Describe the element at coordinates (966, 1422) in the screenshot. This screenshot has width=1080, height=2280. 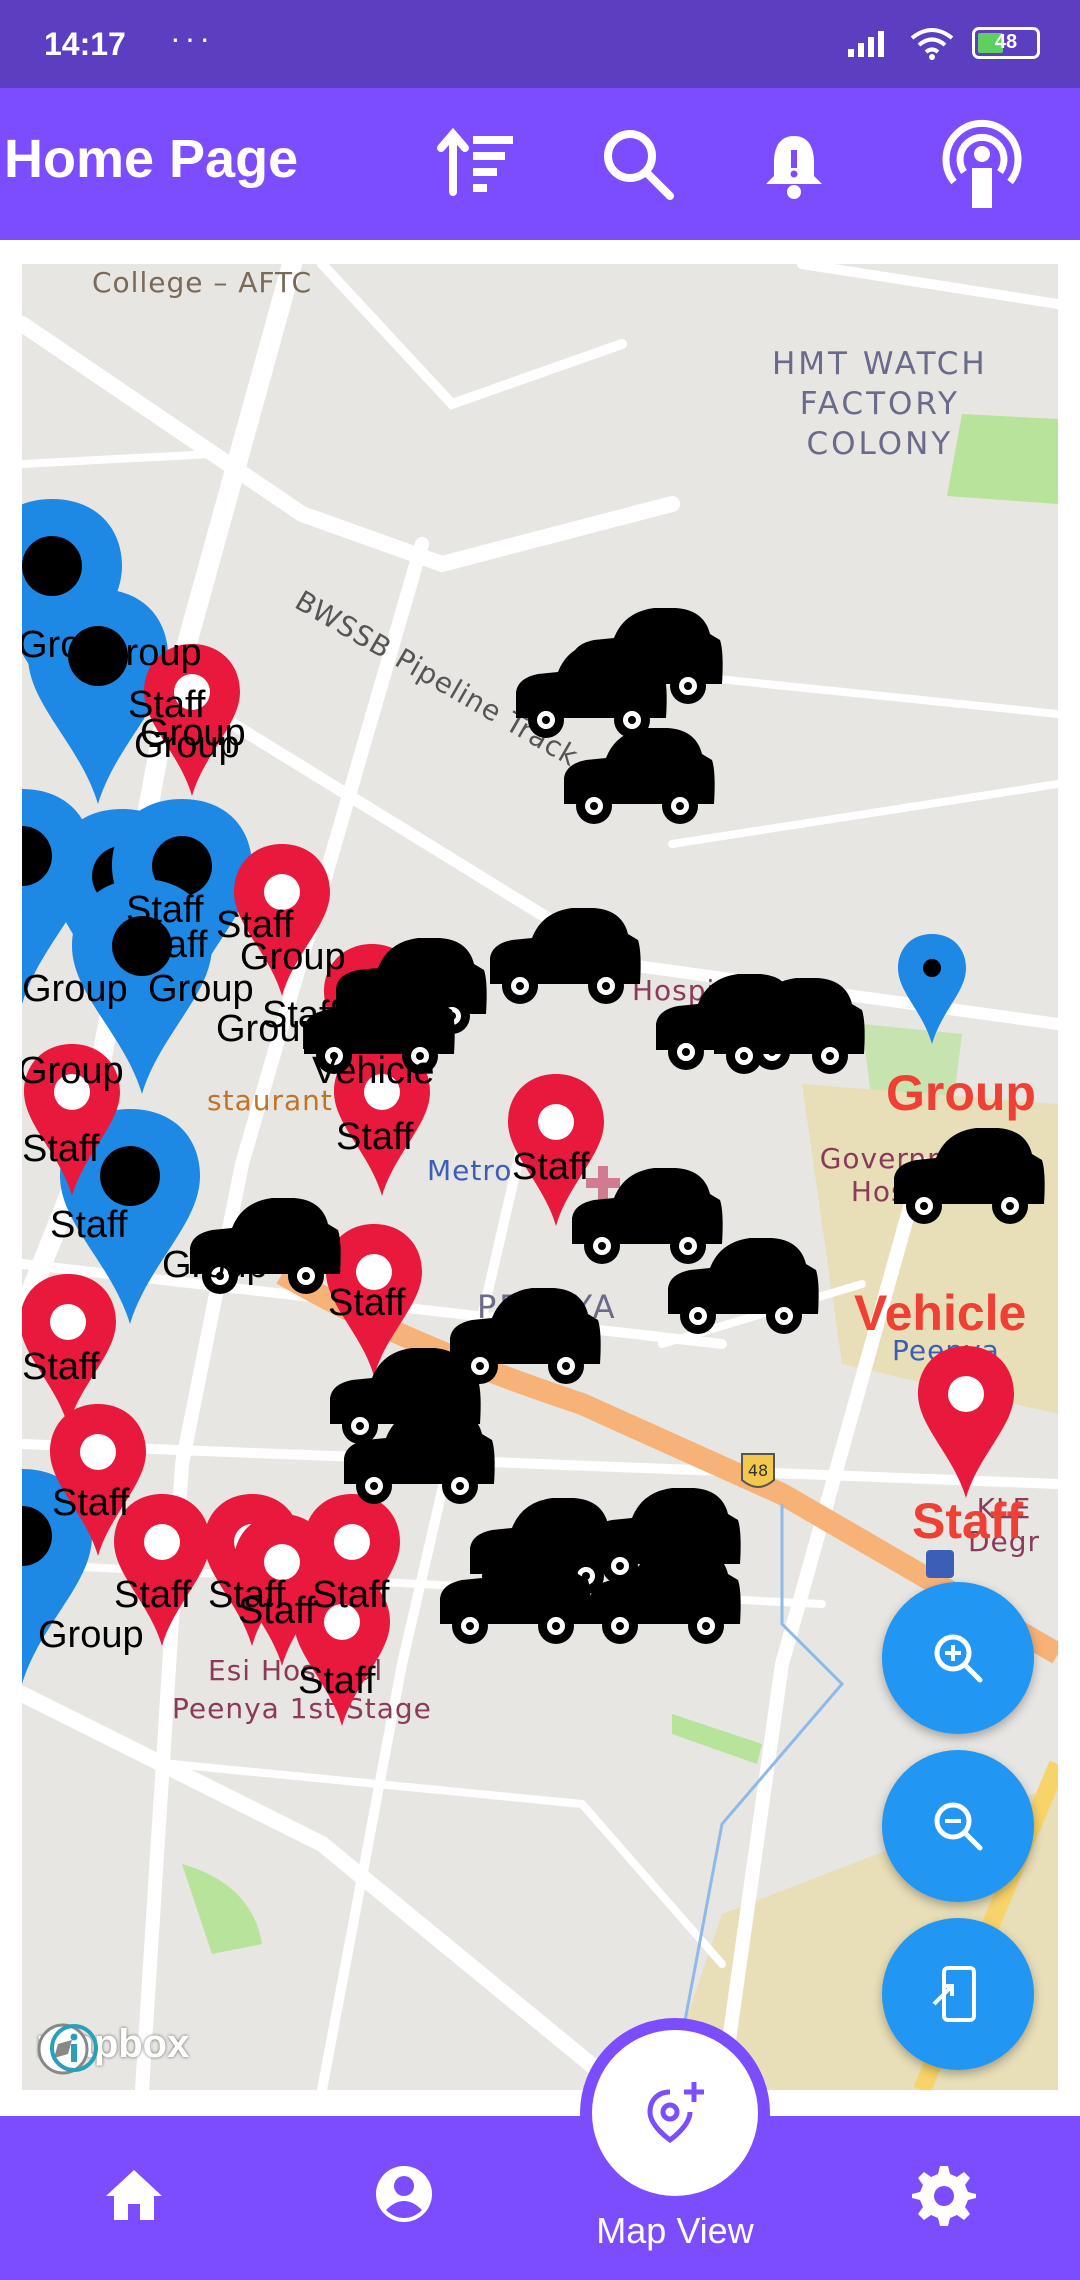
I see `staff-pin` at that location.